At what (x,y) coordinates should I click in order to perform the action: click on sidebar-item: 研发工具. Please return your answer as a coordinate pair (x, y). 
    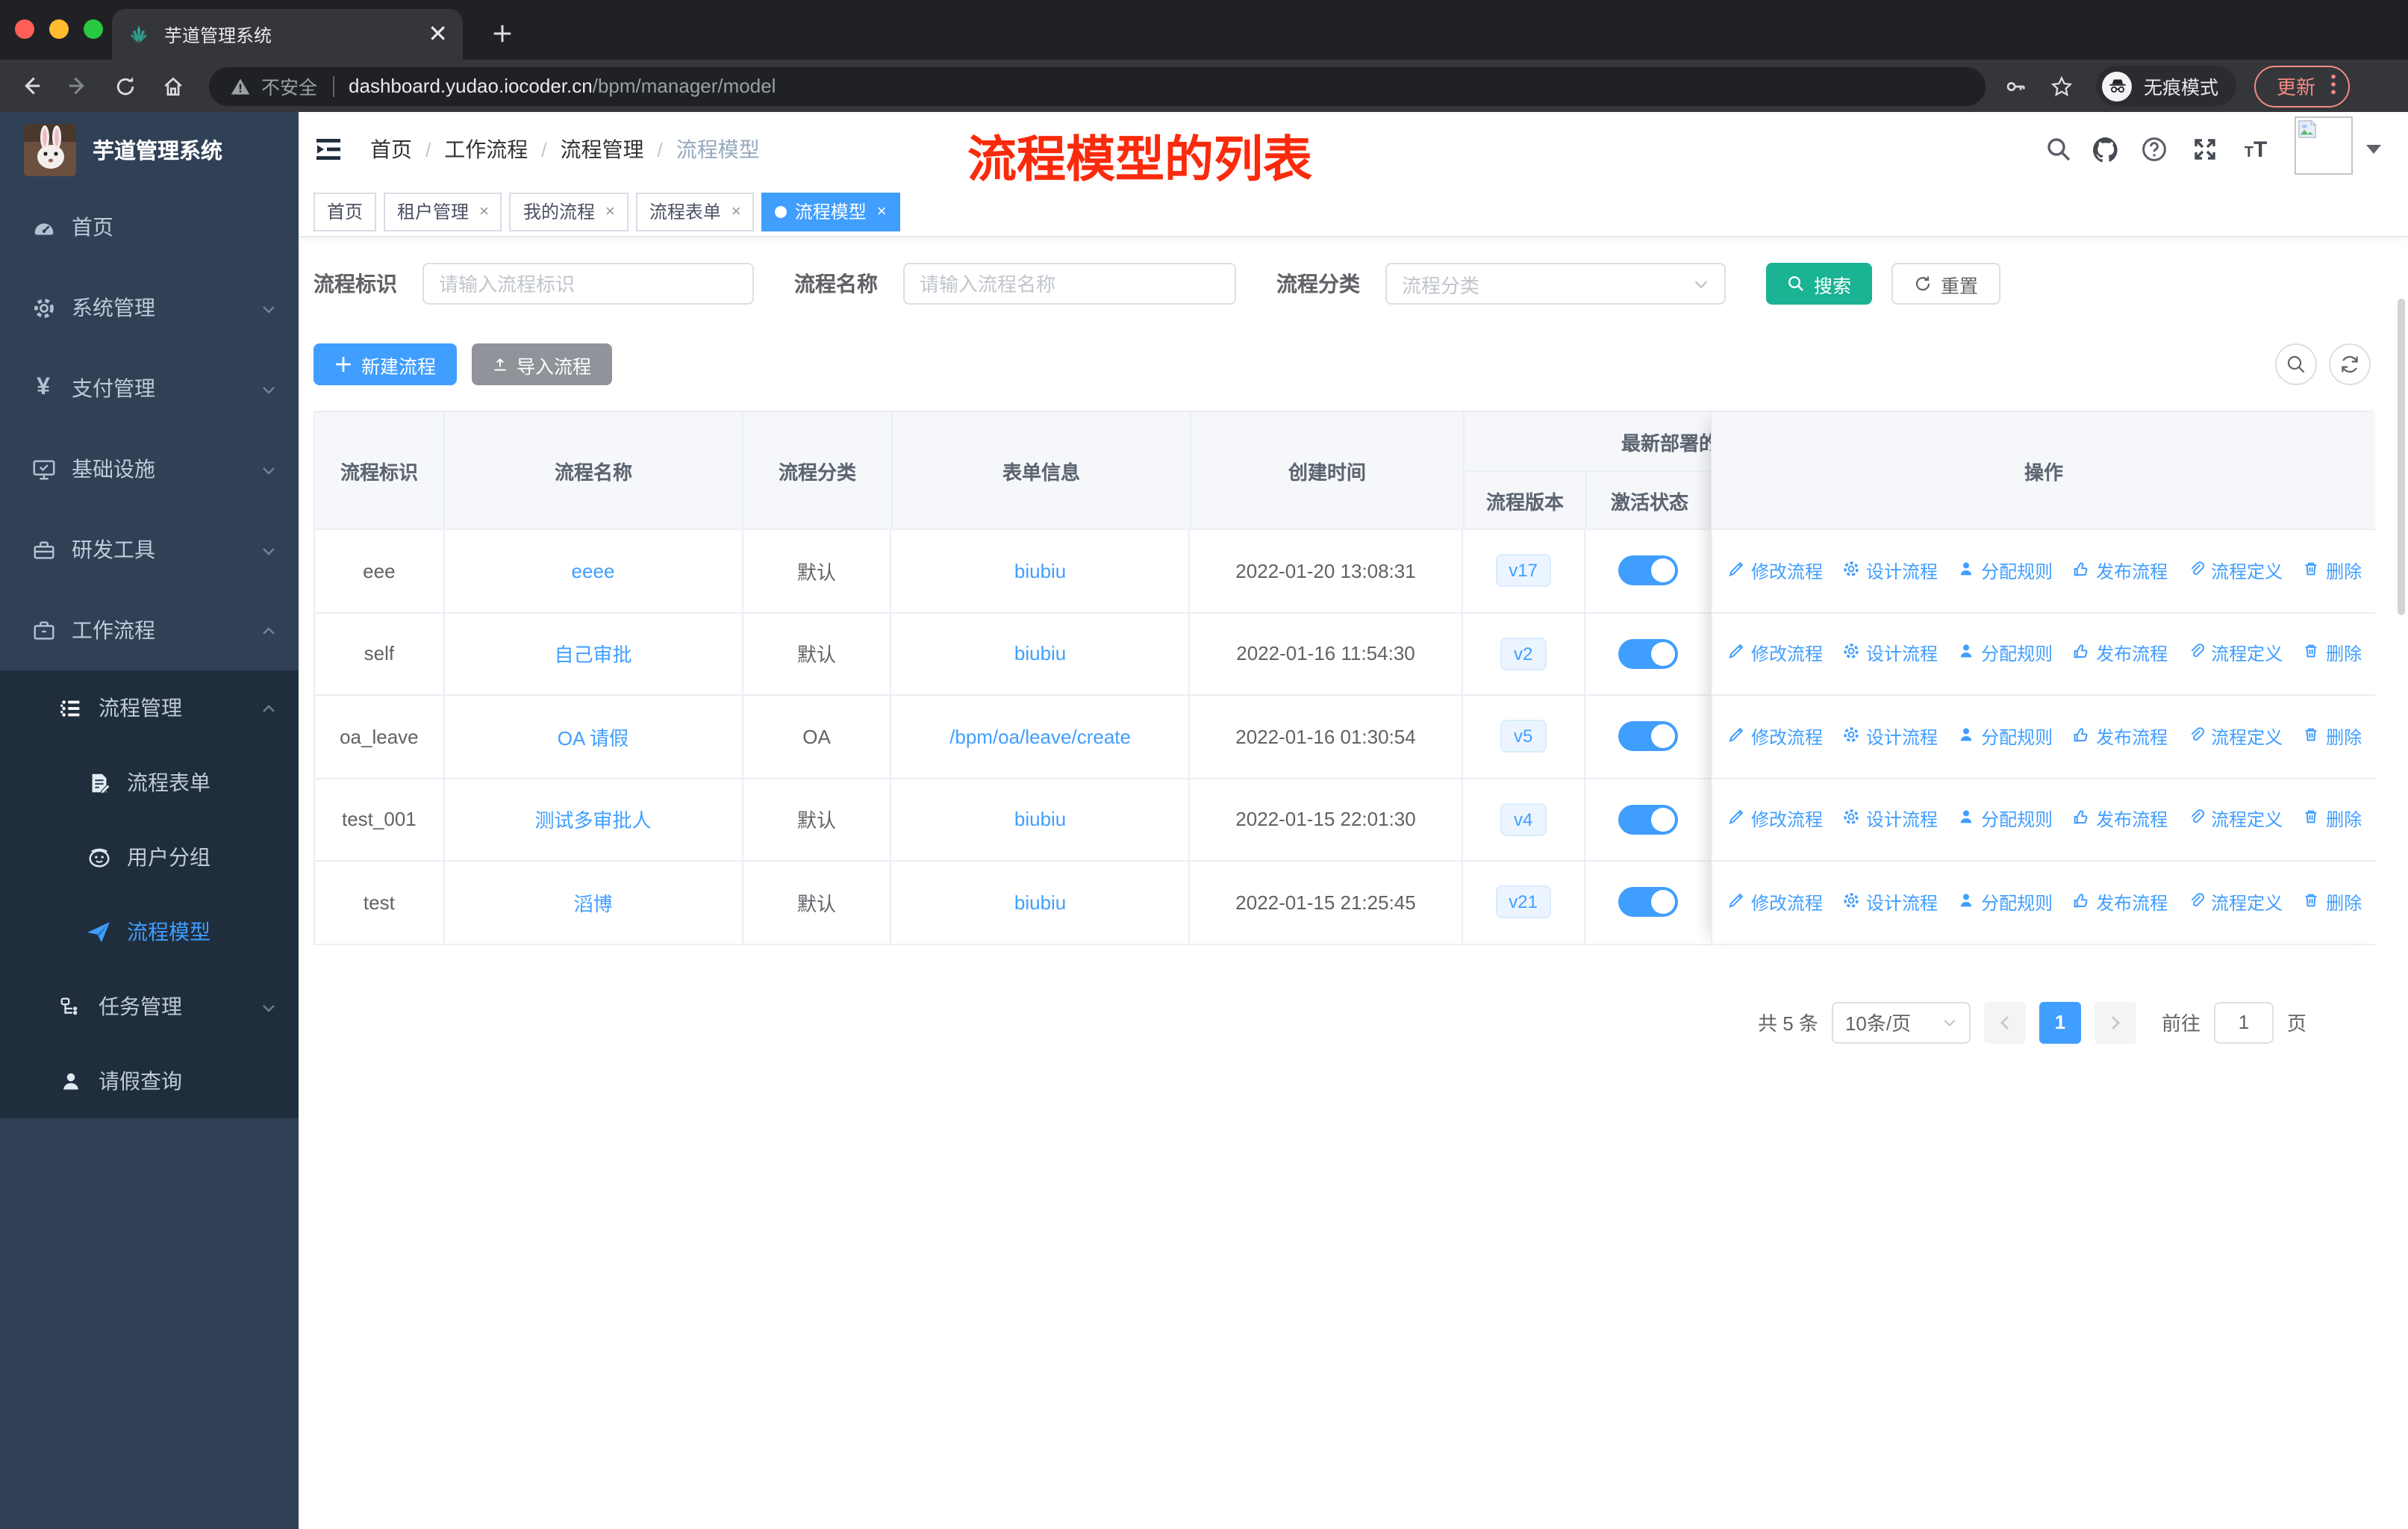
    Looking at the image, I should click on (149, 550).